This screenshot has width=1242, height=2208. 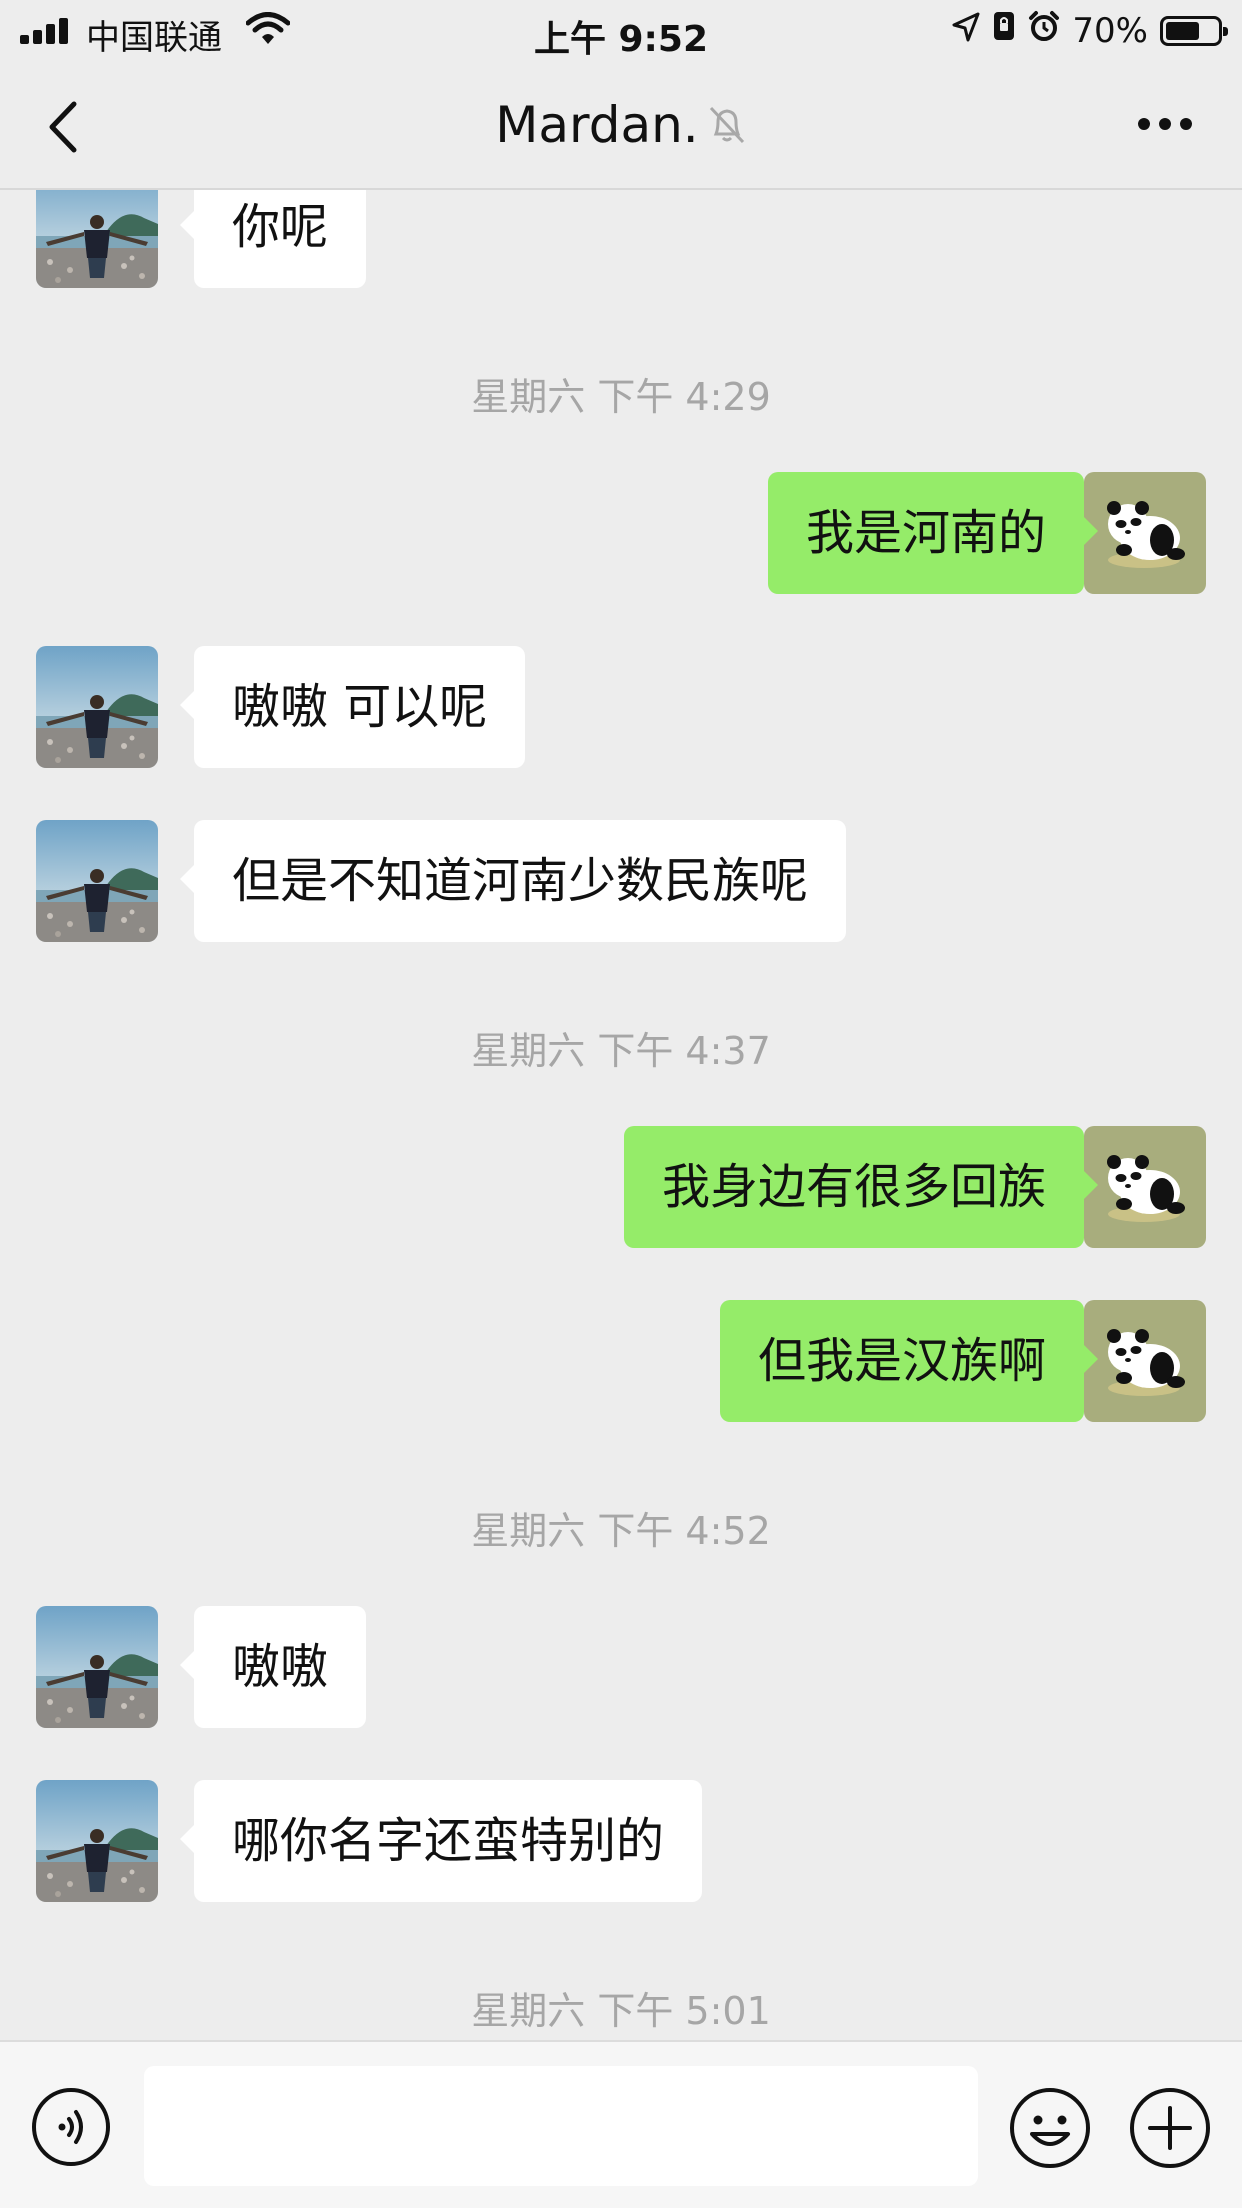 I want to click on message-input, so click(x=561, y=2126).